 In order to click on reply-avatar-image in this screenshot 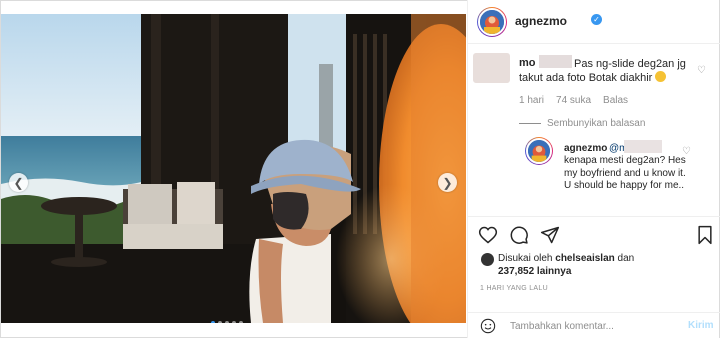, I will do `click(539, 151)`.